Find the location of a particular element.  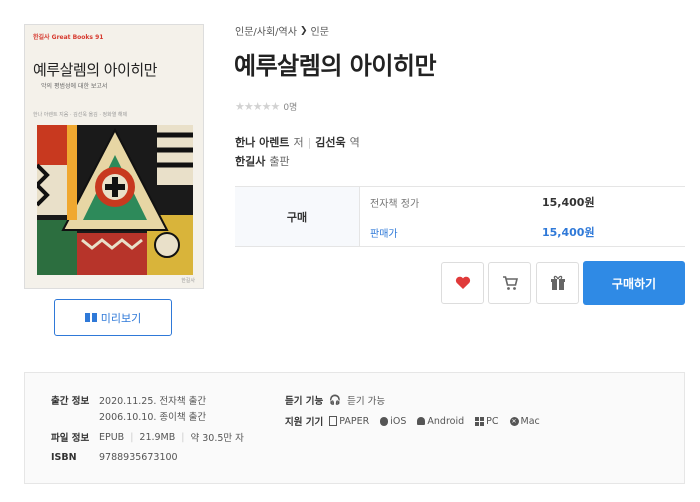

device-mac-label: Mac is located at coordinates (530, 421).